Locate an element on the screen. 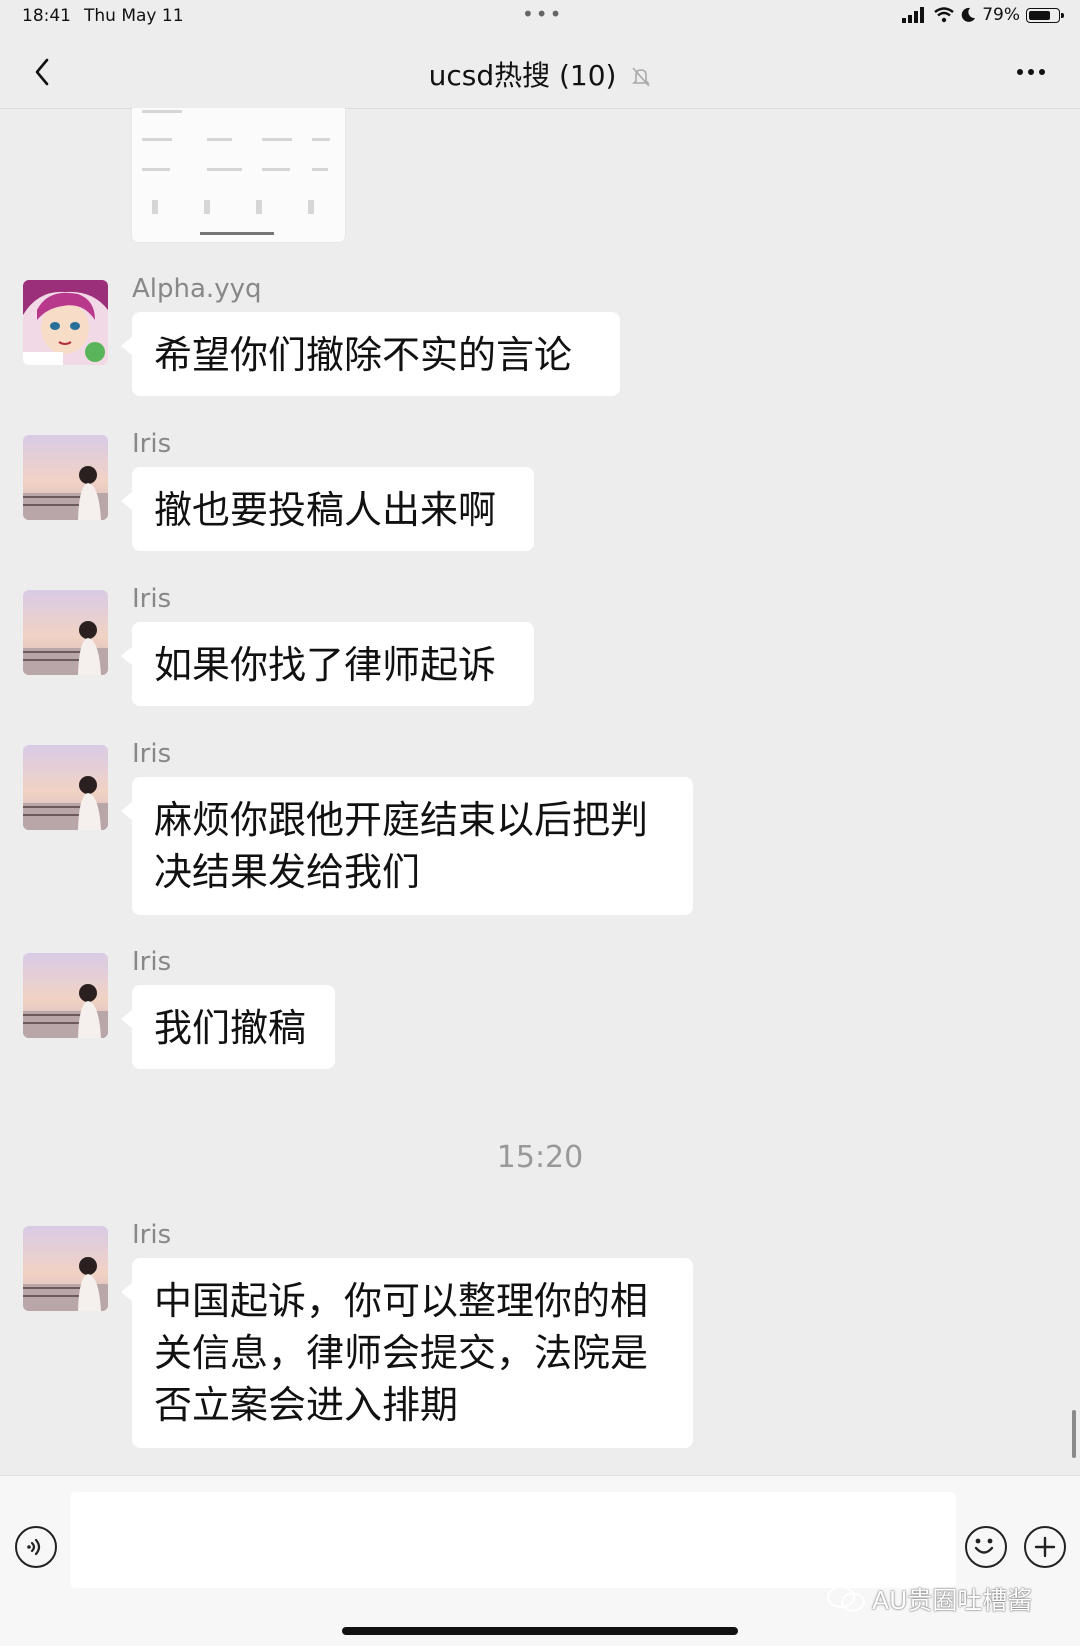 The image size is (1080, 1646). status-indicators: 79% is located at coordinates (983, 15).